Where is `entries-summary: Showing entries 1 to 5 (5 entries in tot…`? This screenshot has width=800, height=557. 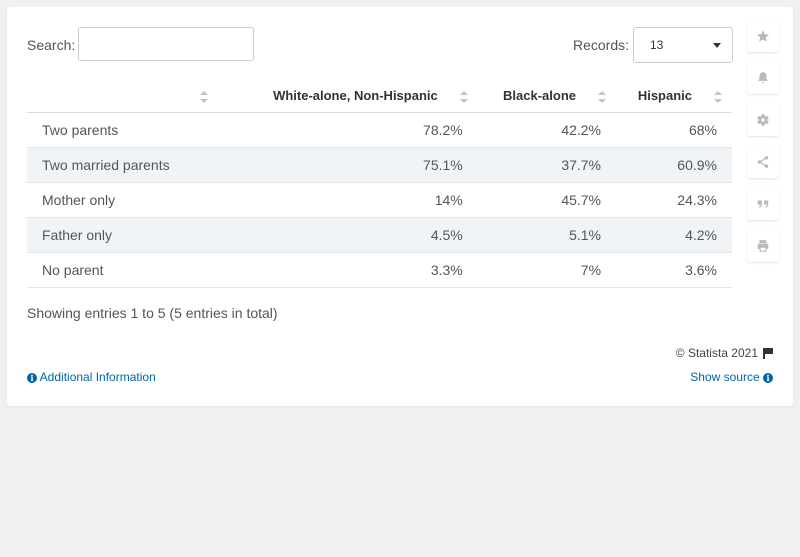
entries-summary: Showing entries 1 to 5 (5 entries in tot… is located at coordinates (152, 313).